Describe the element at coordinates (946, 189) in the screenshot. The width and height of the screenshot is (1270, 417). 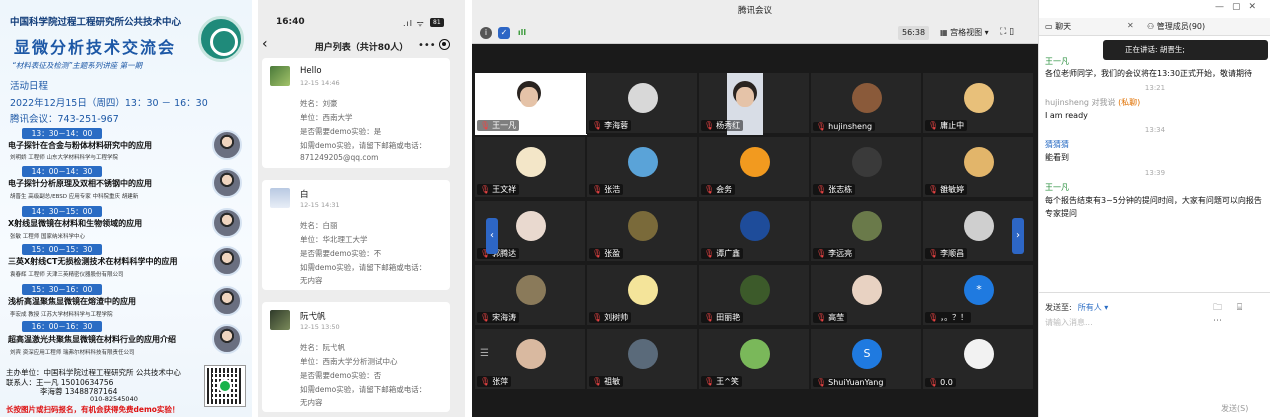
I see `participant-name: 🎙 雒敏婷` at that location.